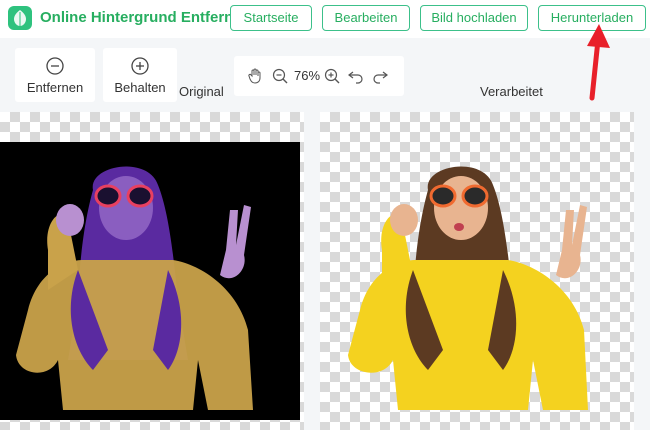 This screenshot has width=650, height=430. What do you see at coordinates (201, 91) in the screenshot?
I see `original-column-label: Original` at bounding box center [201, 91].